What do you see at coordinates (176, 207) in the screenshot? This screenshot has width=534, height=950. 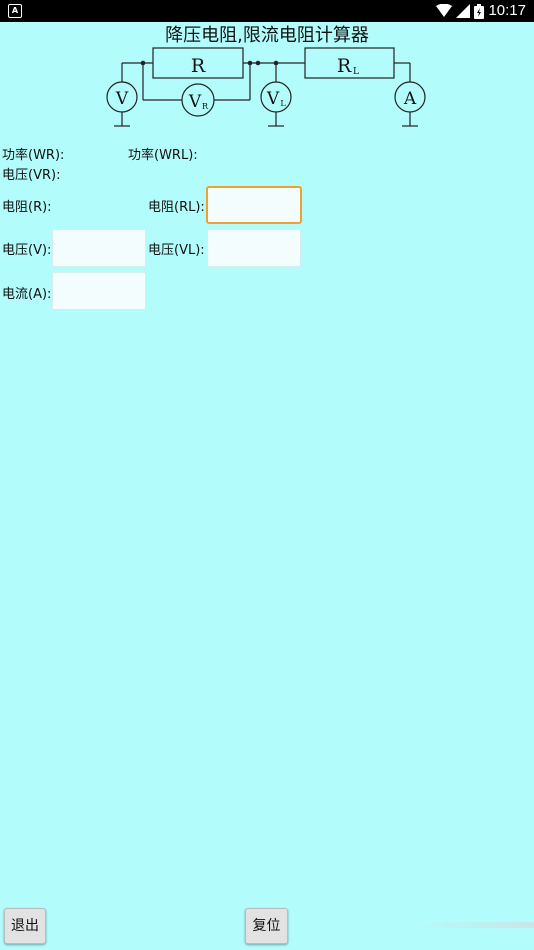 I see `resistance-rl-label: 电阻(RL):` at bounding box center [176, 207].